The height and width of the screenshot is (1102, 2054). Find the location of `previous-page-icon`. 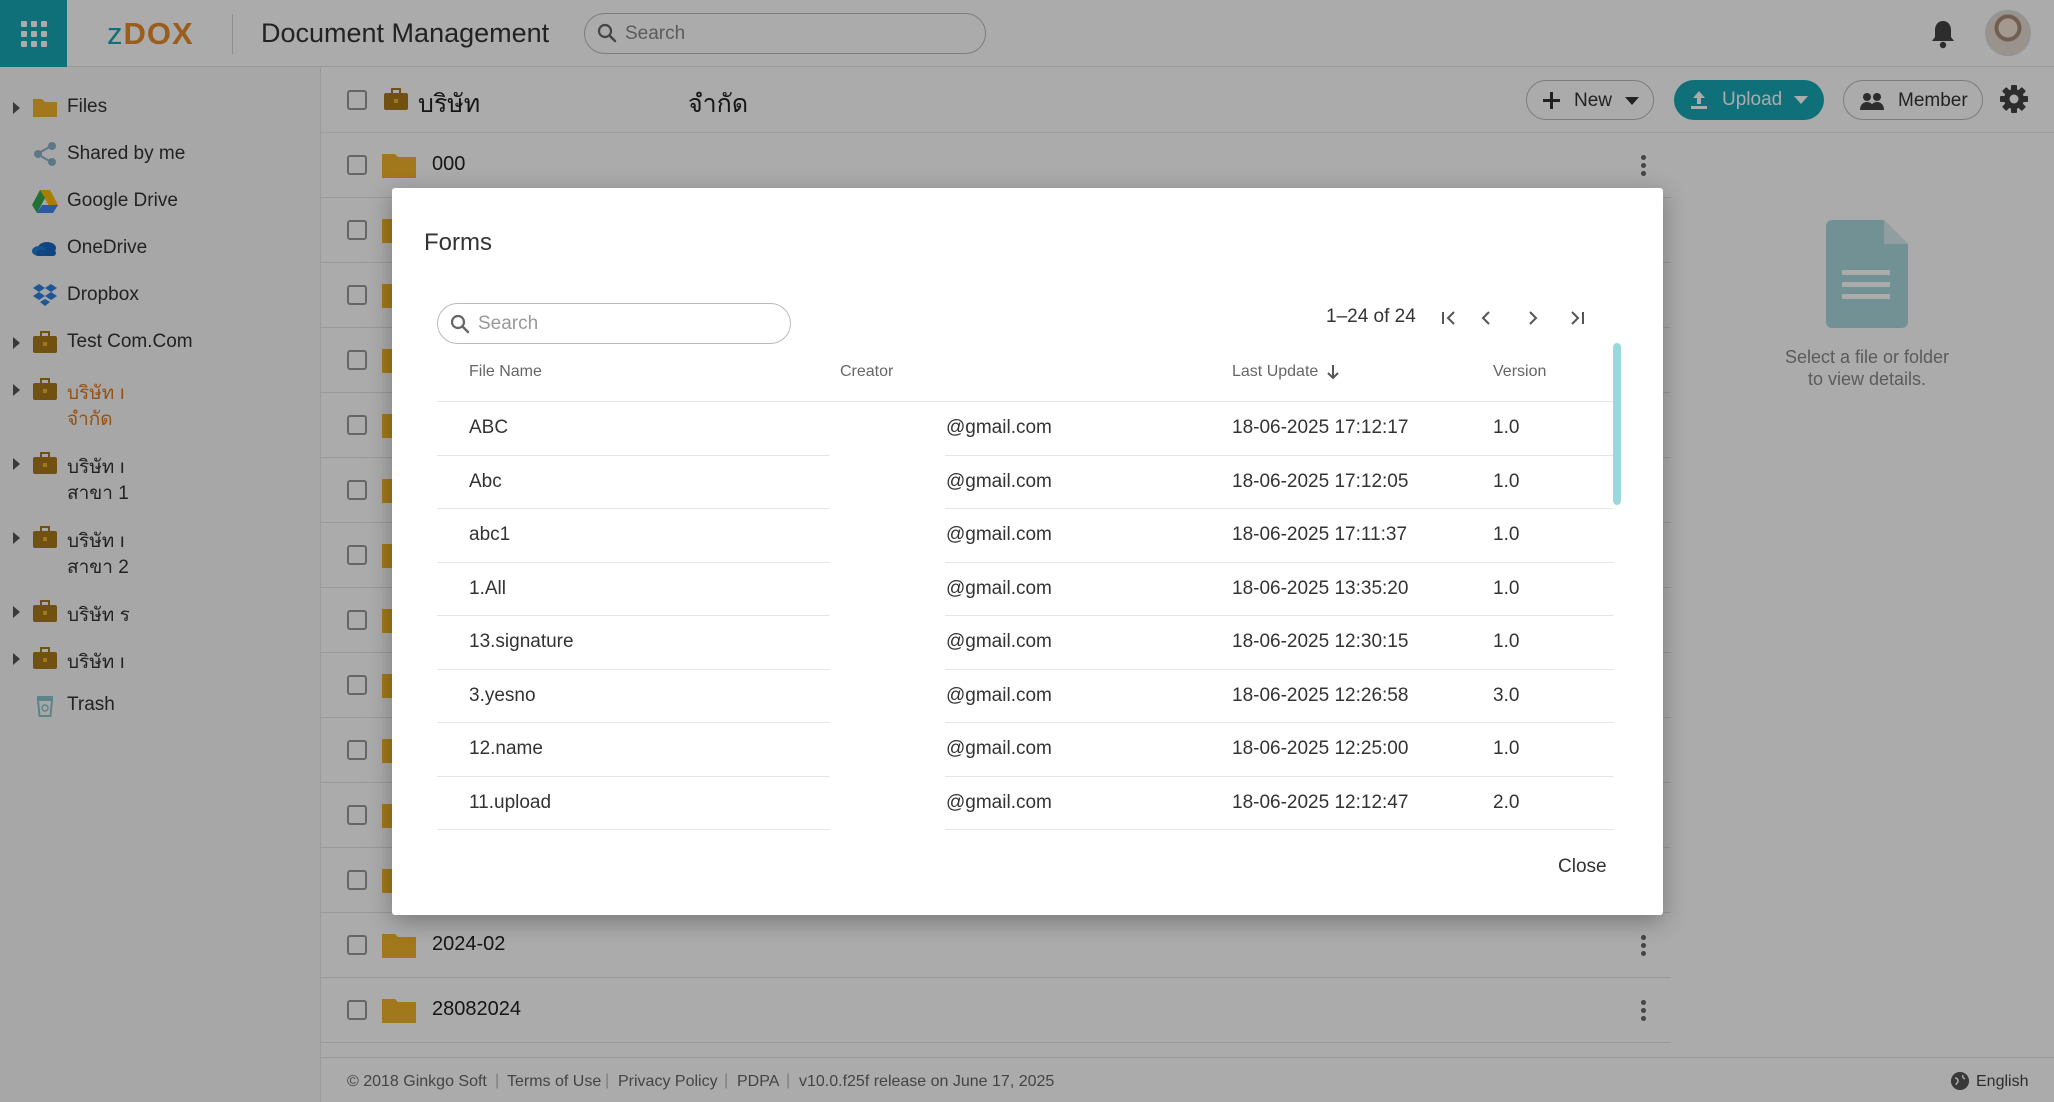

previous-page-icon is located at coordinates (1486, 318).